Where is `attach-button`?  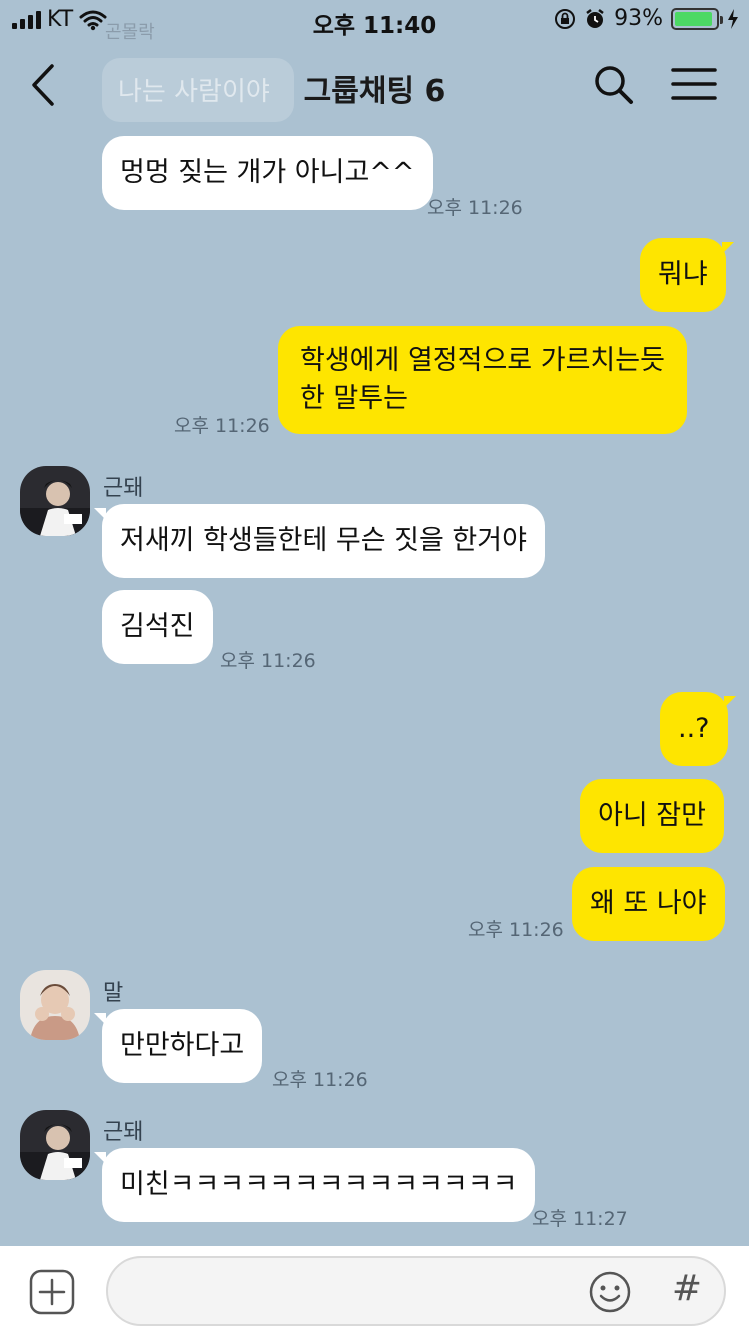 attach-button is located at coordinates (52, 1292).